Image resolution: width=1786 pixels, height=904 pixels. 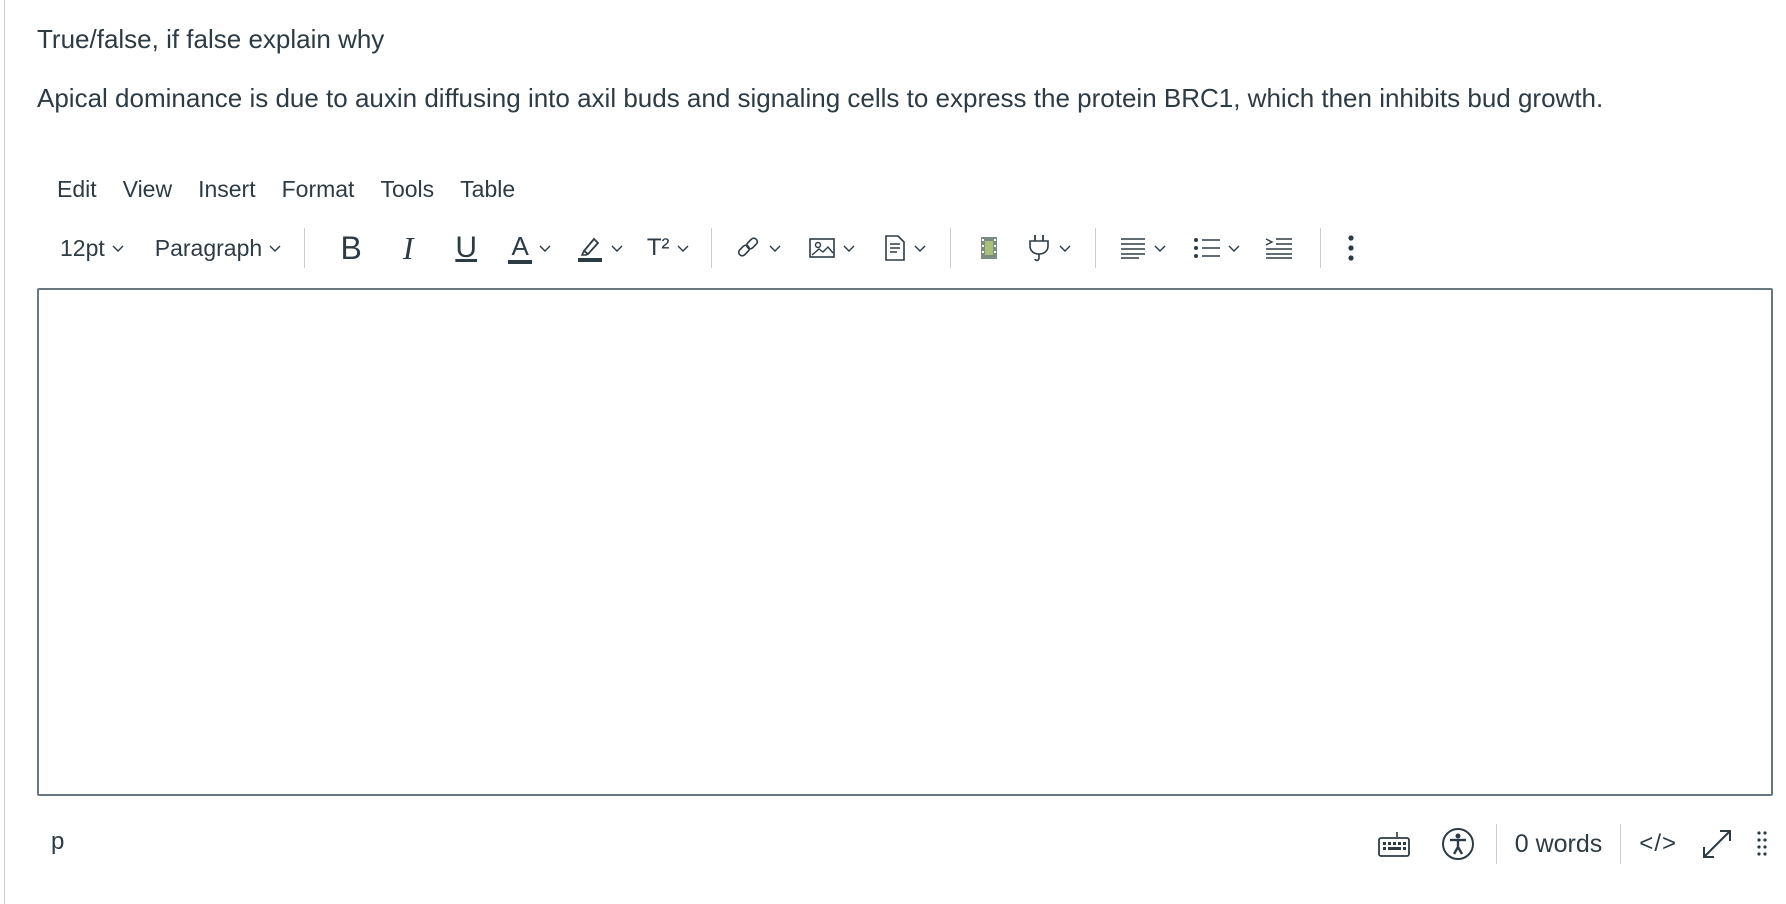 I want to click on question-title: True/false, if false explain why, so click(x=211, y=39).